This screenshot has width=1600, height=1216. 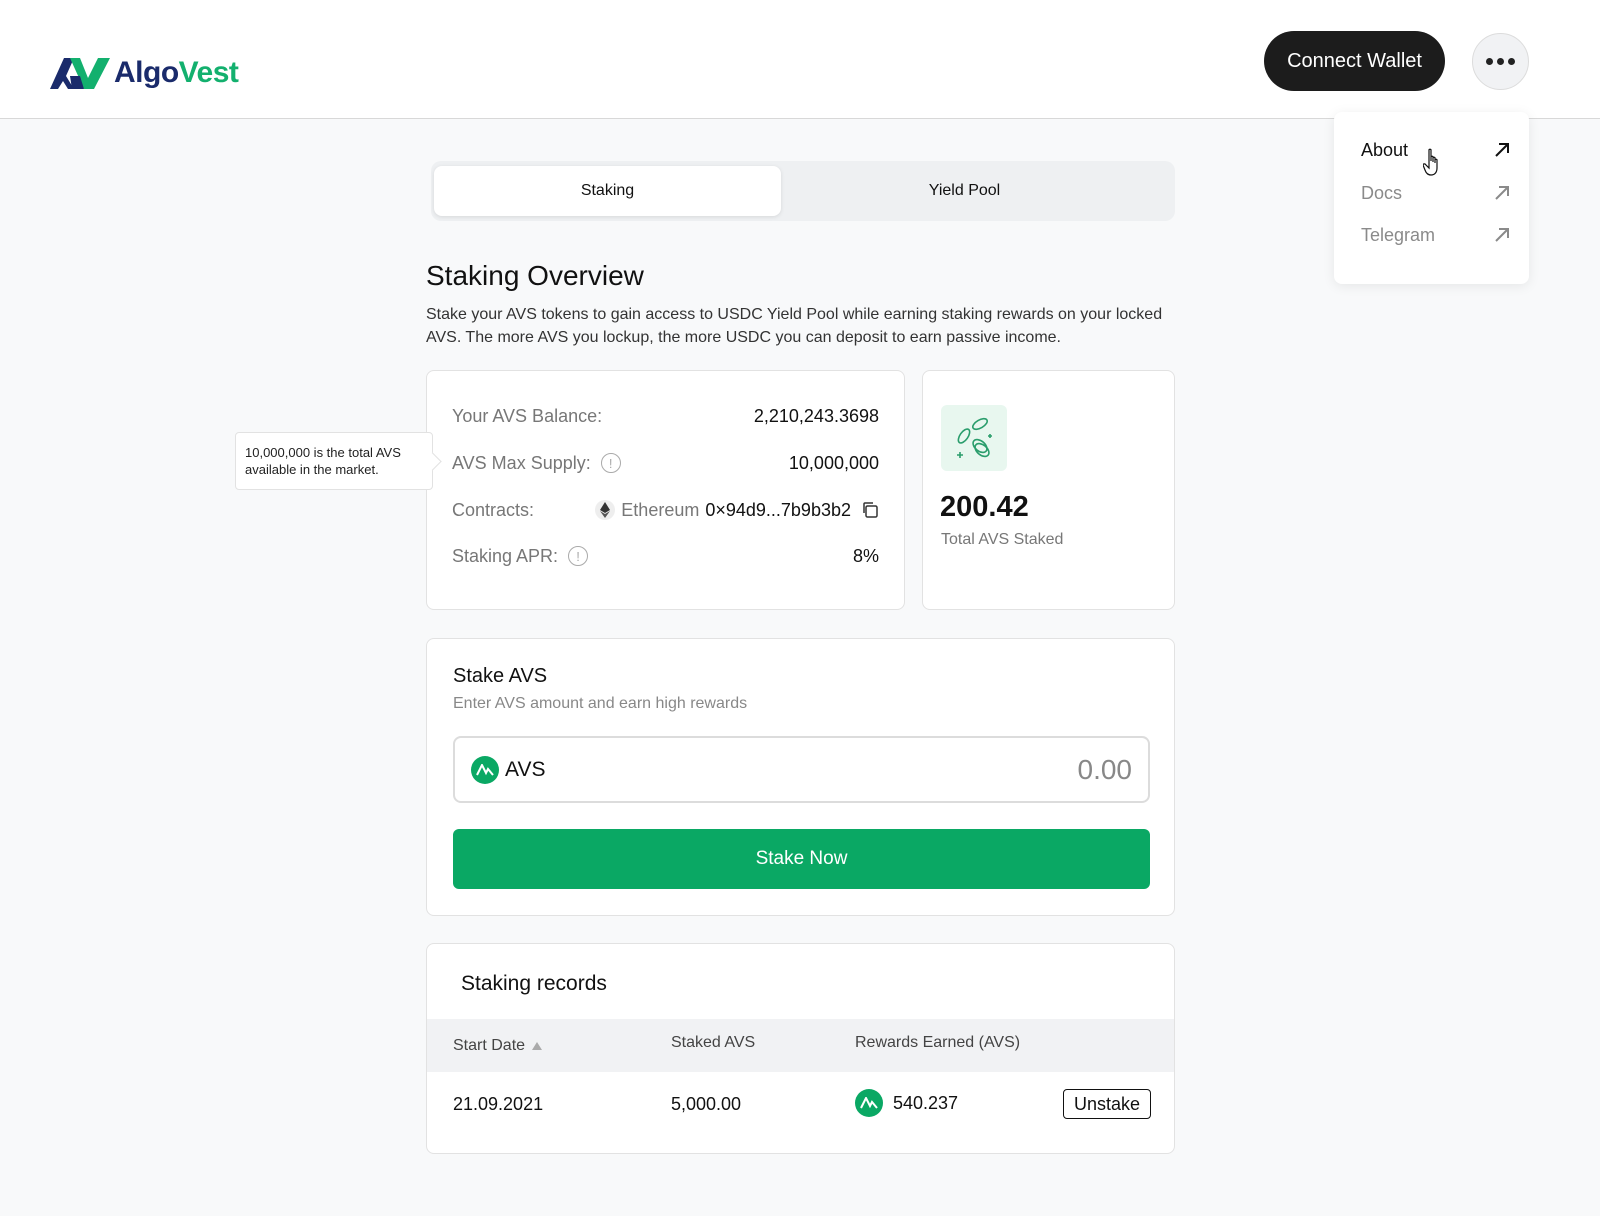 I want to click on max-supply-value: 10,000,000, so click(x=833, y=462).